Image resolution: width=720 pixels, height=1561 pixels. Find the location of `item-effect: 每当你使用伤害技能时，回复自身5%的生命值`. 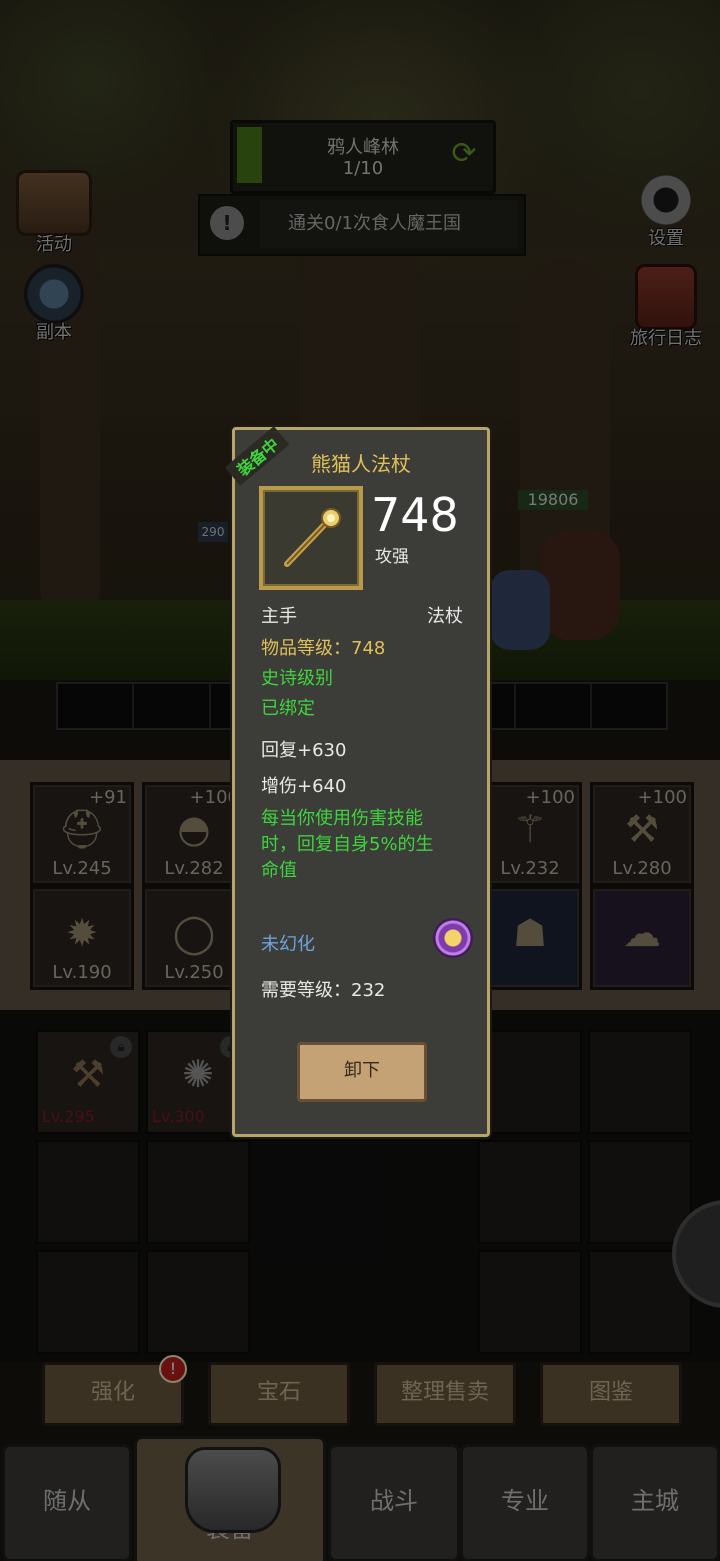

item-effect: 每当你使用伤害技能时，回复自身5%的生命值 is located at coordinates (347, 844).